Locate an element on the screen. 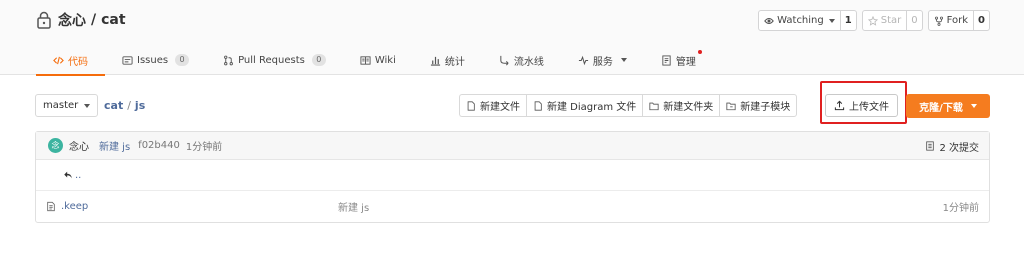  reply-arrow-icon is located at coordinates (68, 175).